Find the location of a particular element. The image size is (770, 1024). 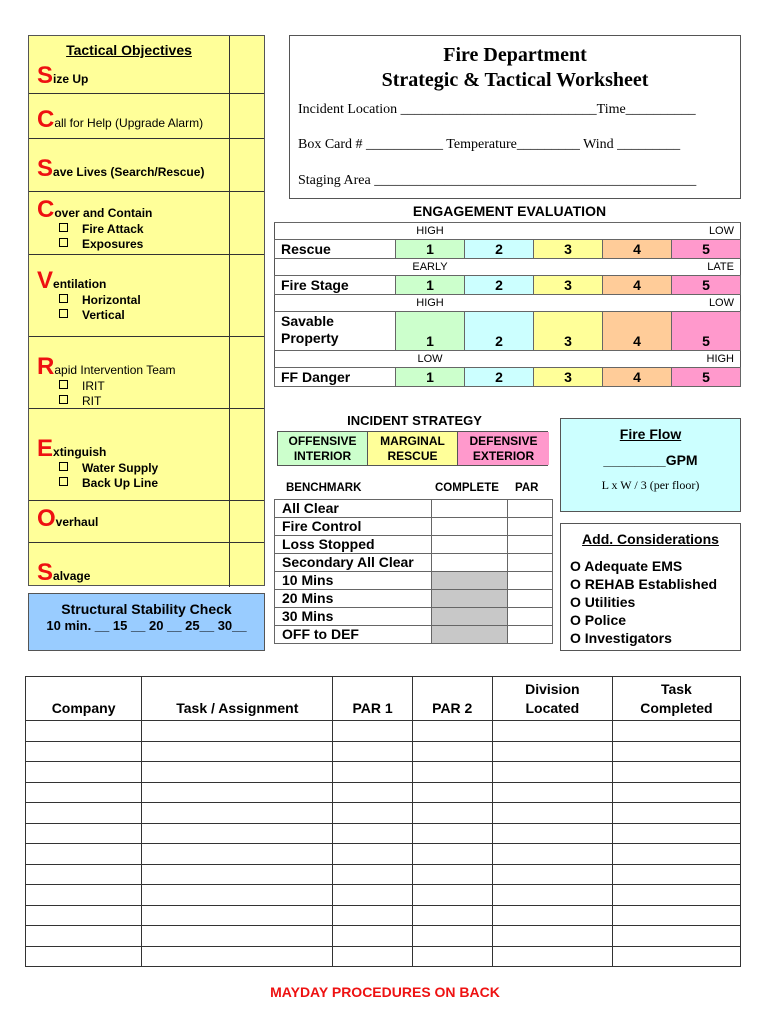

strategy-option-defensive: DEFENSIVE EXTERIOR is located at coordinates (503, 448).